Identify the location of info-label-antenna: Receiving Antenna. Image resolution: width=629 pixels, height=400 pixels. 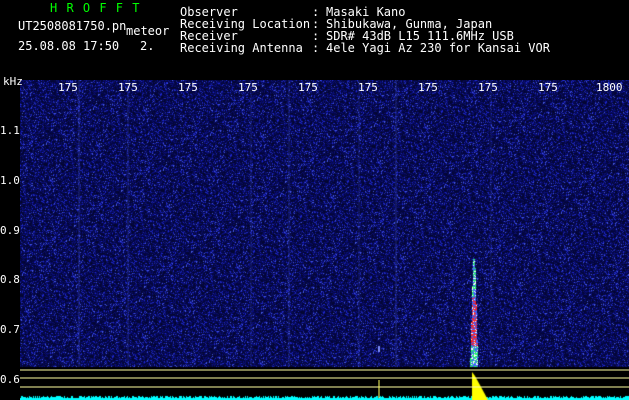
(241, 48).